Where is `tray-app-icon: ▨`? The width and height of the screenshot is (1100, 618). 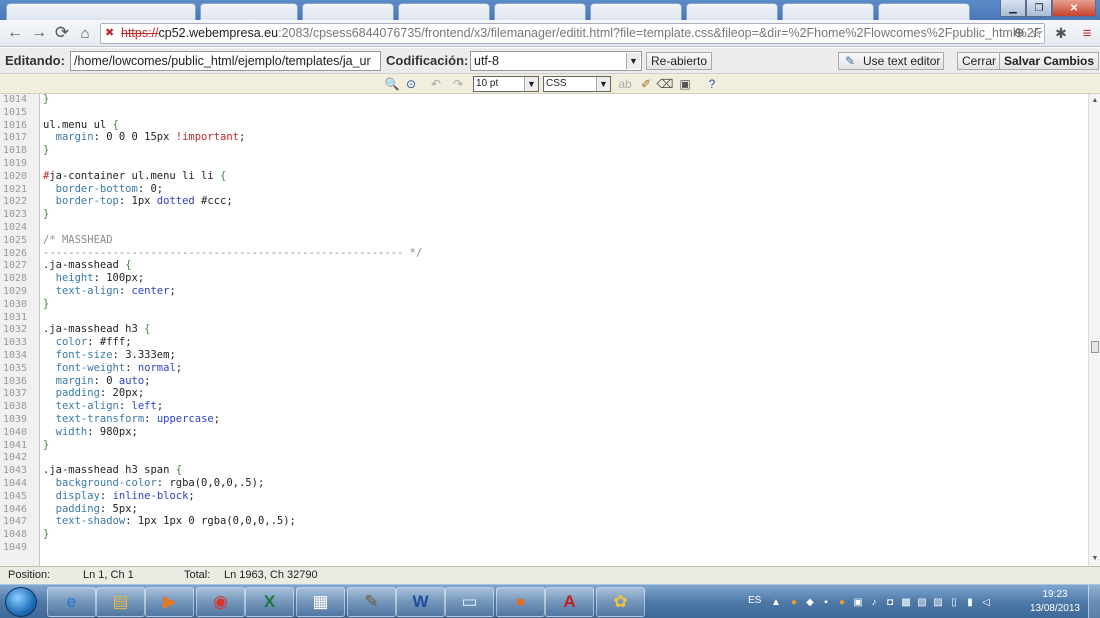 tray-app-icon: ▨ is located at coordinates (938, 602).